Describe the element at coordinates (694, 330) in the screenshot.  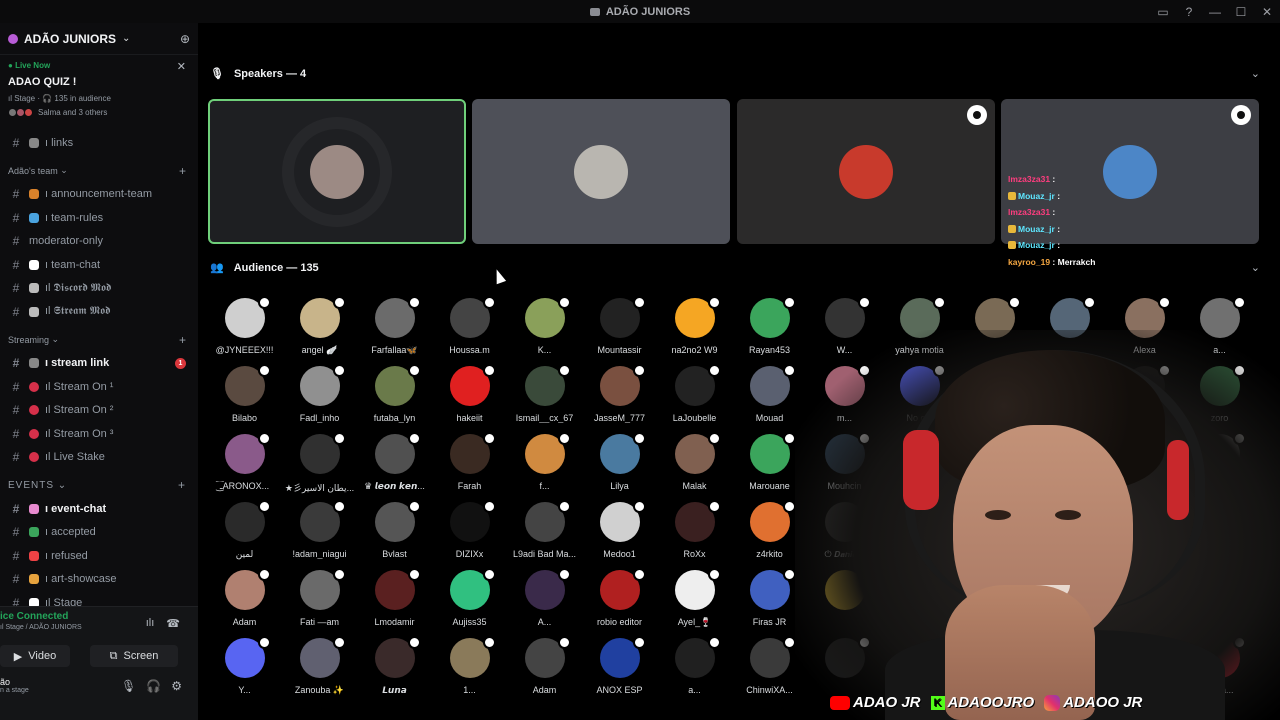
I see `audience-member: na2no2 W9` at that location.